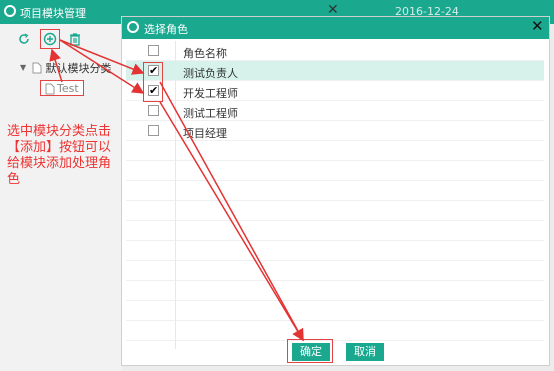 This screenshot has height=371, width=554. Describe the element at coordinates (56, 65) in the screenshot. I see `arrow-to-add` at that location.